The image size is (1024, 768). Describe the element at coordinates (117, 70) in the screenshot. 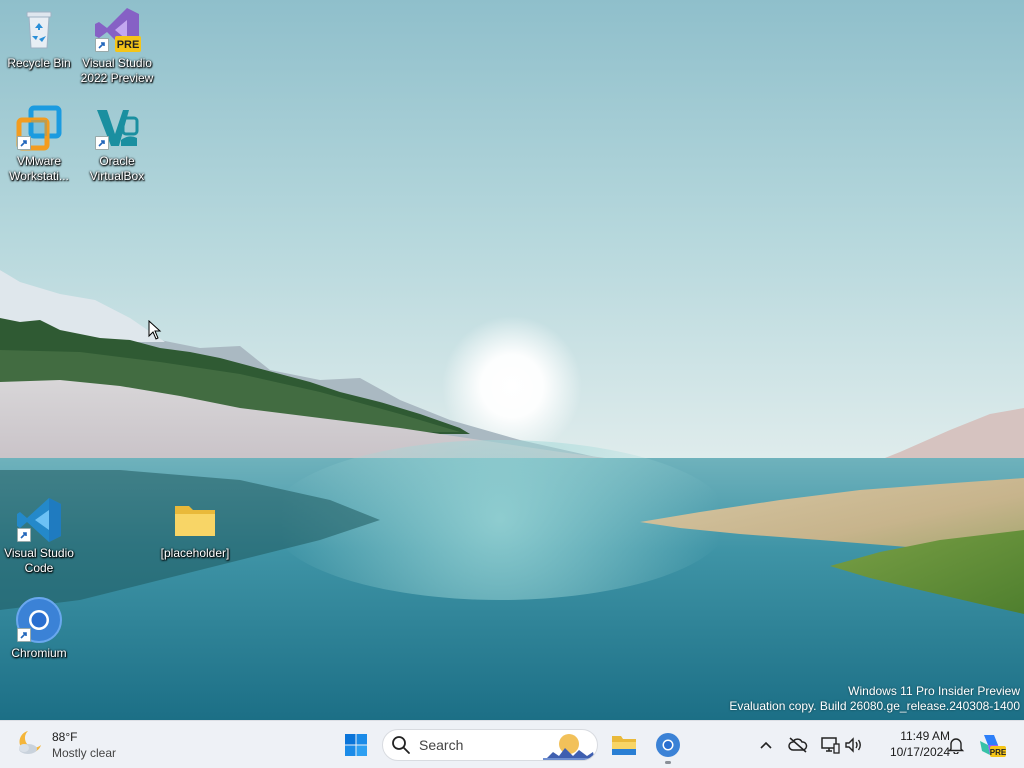

I see `desktop-icon-label: Visual Studio 2022 Preview` at that location.